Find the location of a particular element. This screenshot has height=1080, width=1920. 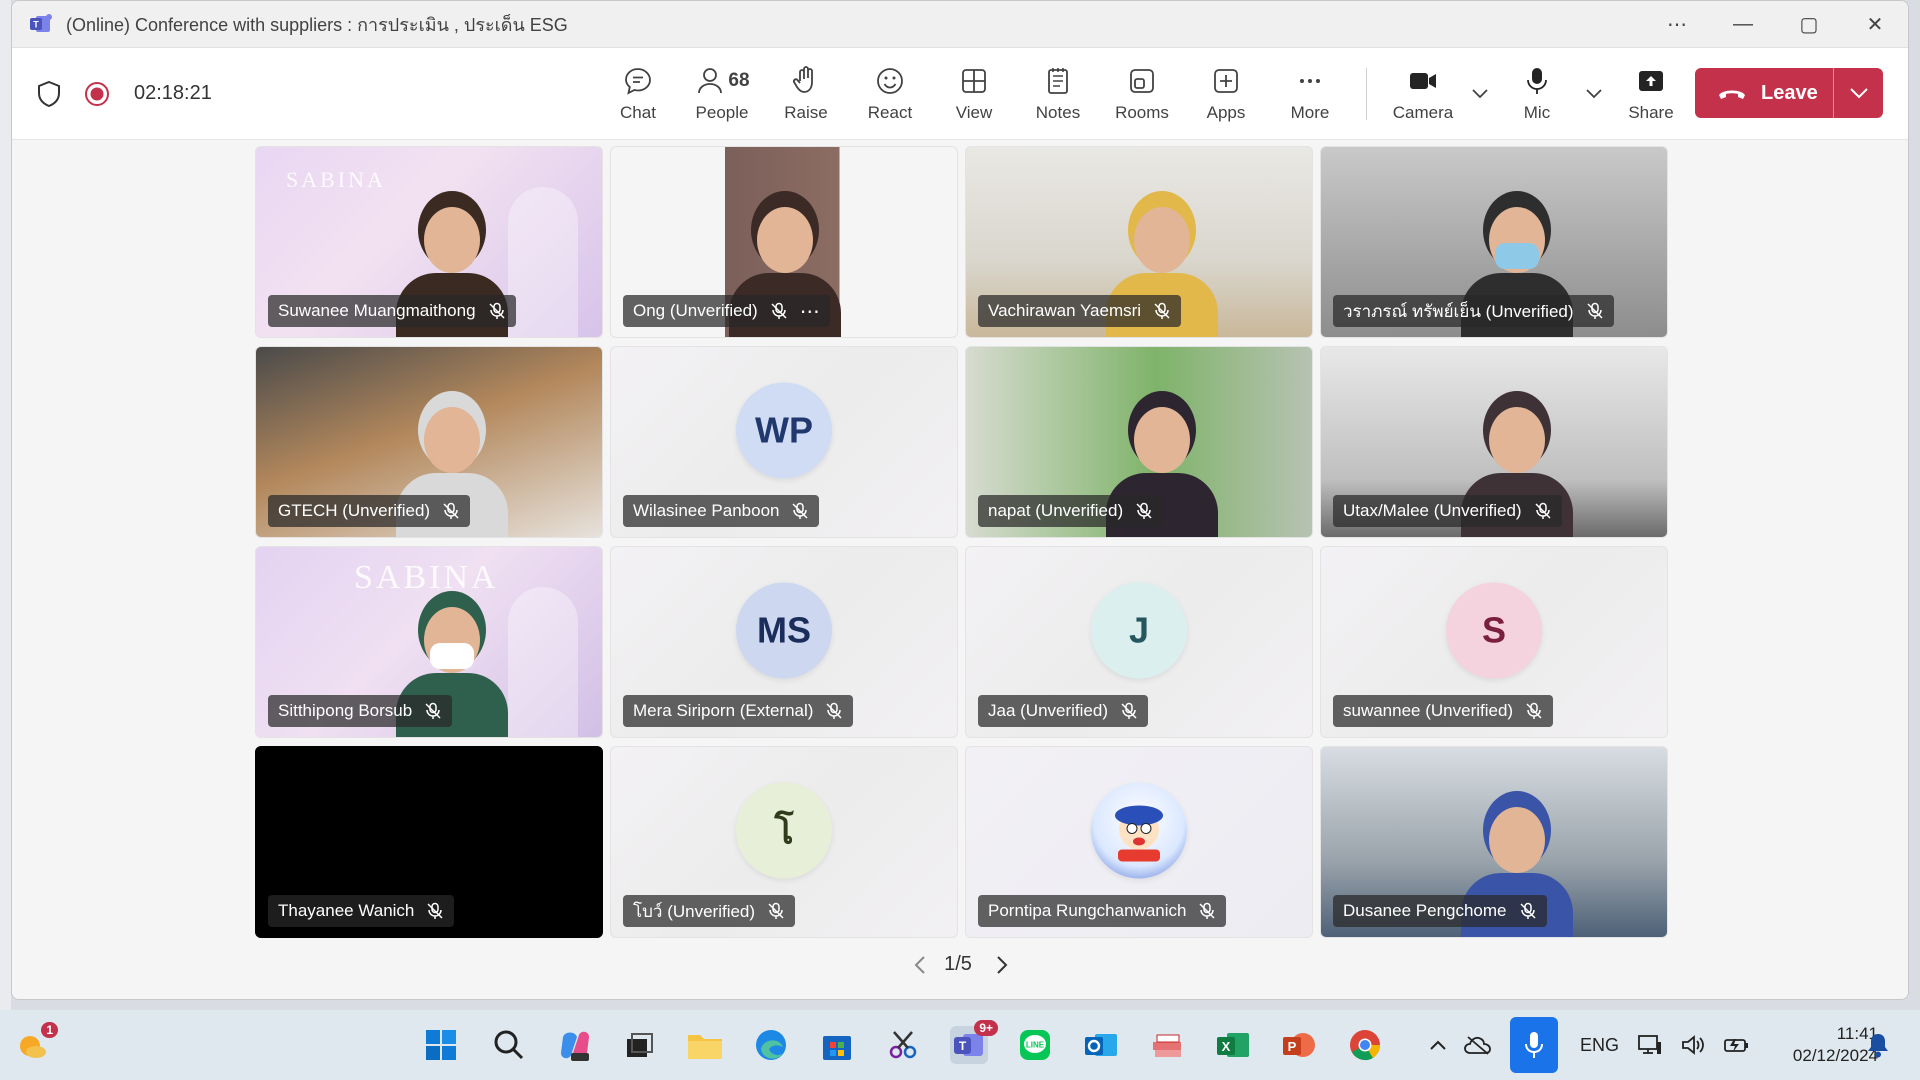

clock: 11:41 02/12/2024 is located at coordinates (1820, 1045).